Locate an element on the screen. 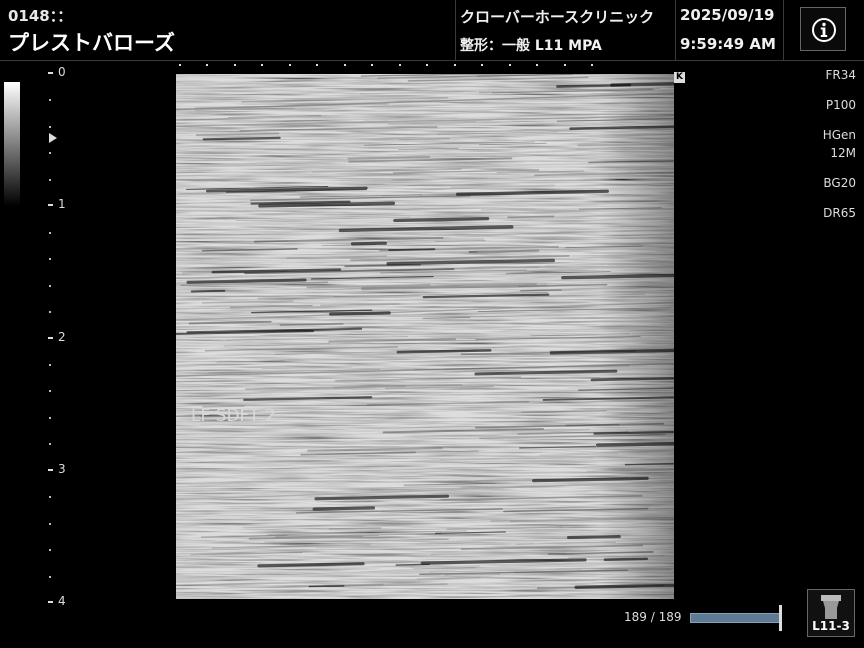 This screenshot has width=864, height=648. depth-label: 4 is located at coordinates (62, 601).